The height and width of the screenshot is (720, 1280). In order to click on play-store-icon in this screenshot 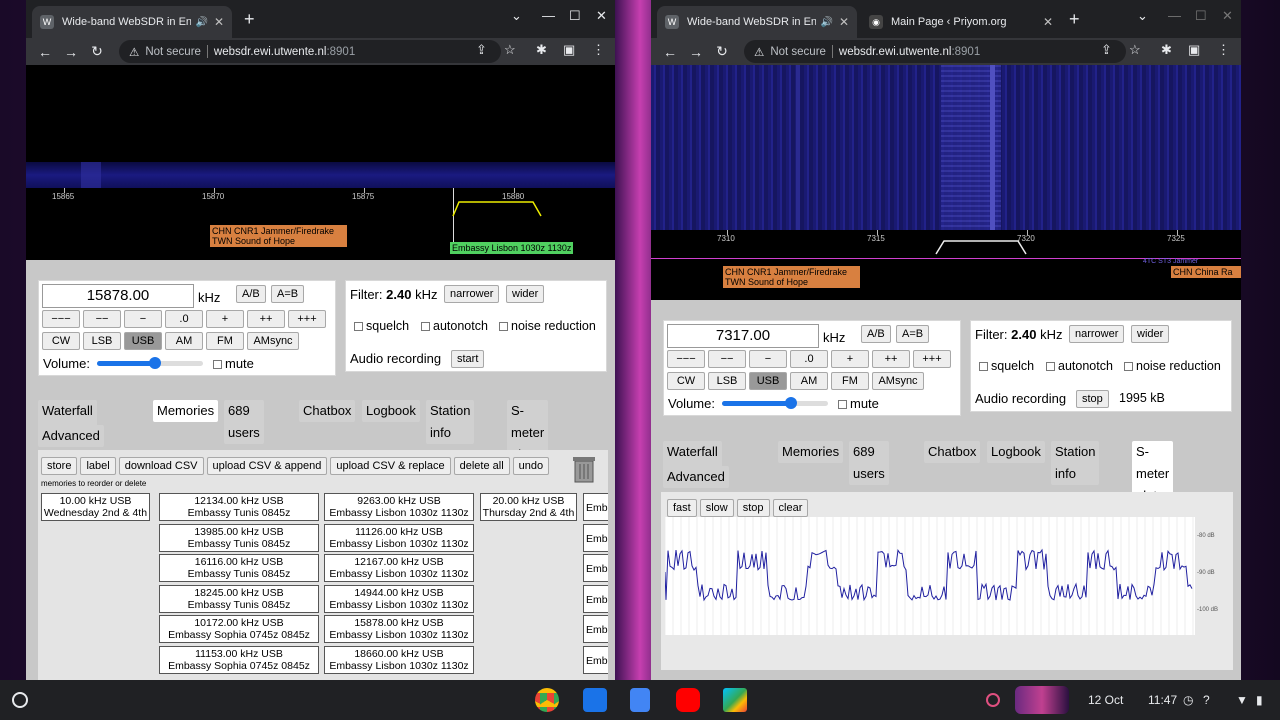, I will do `click(735, 700)`.